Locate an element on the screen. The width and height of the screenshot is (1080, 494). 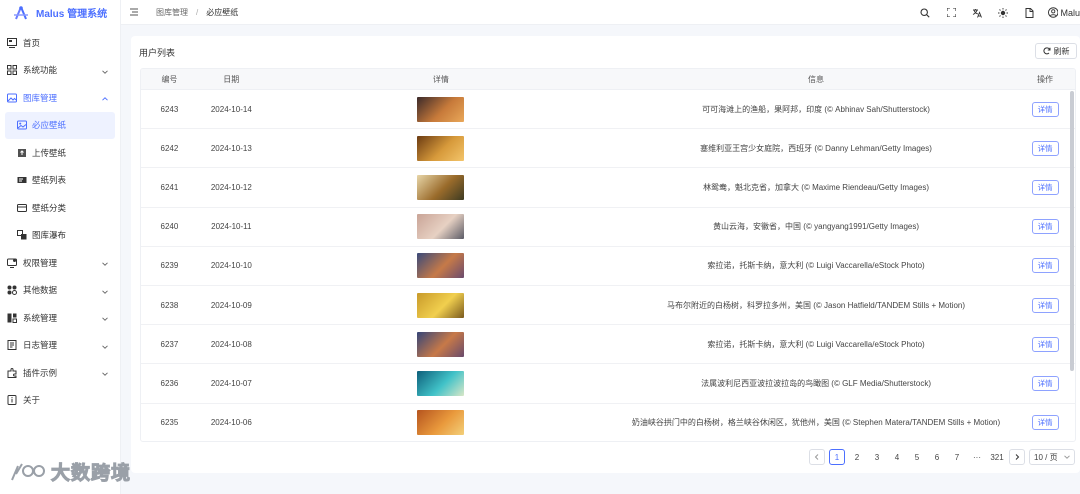
sidebar-item: 系统功能 is located at coordinates (60, 71).